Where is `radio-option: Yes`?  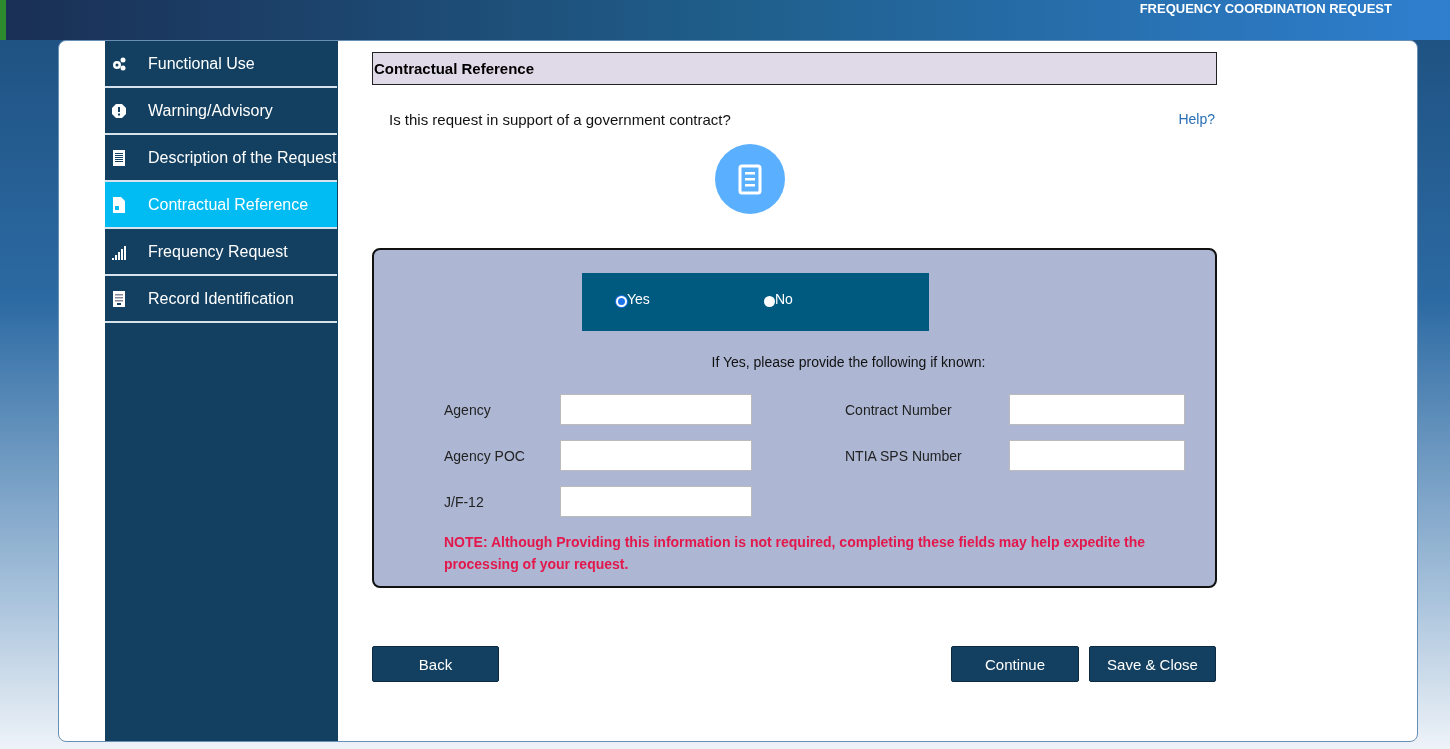 radio-option: Yes is located at coordinates (689, 299).